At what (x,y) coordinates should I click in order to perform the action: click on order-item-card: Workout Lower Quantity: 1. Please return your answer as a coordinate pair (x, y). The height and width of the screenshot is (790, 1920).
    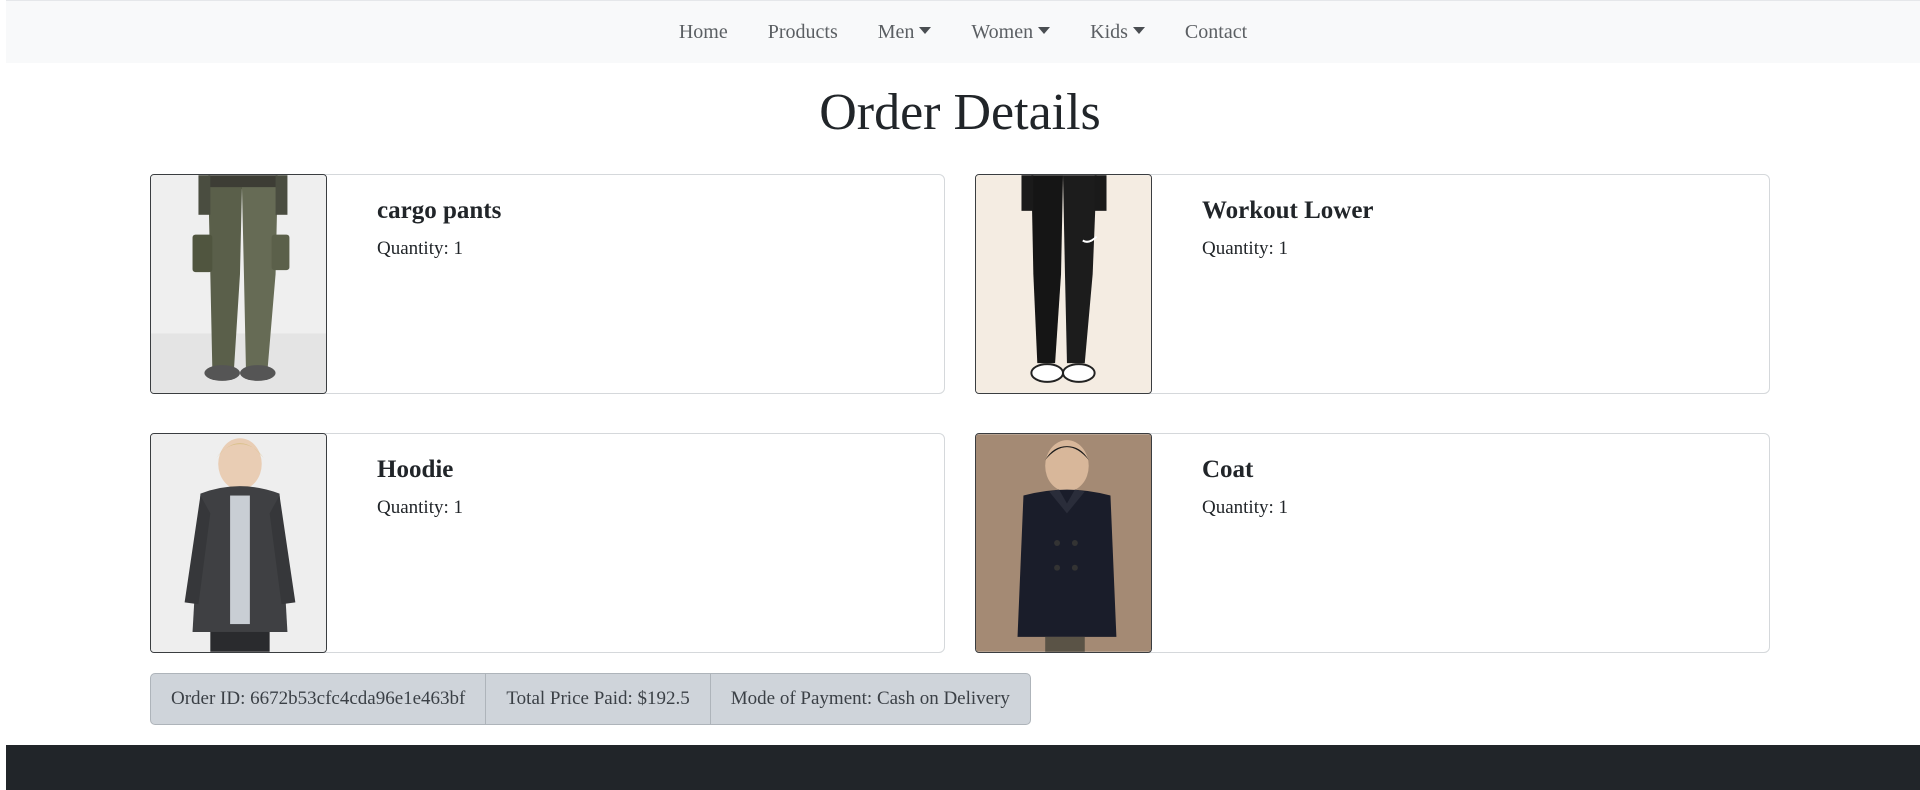
    Looking at the image, I should click on (1372, 284).